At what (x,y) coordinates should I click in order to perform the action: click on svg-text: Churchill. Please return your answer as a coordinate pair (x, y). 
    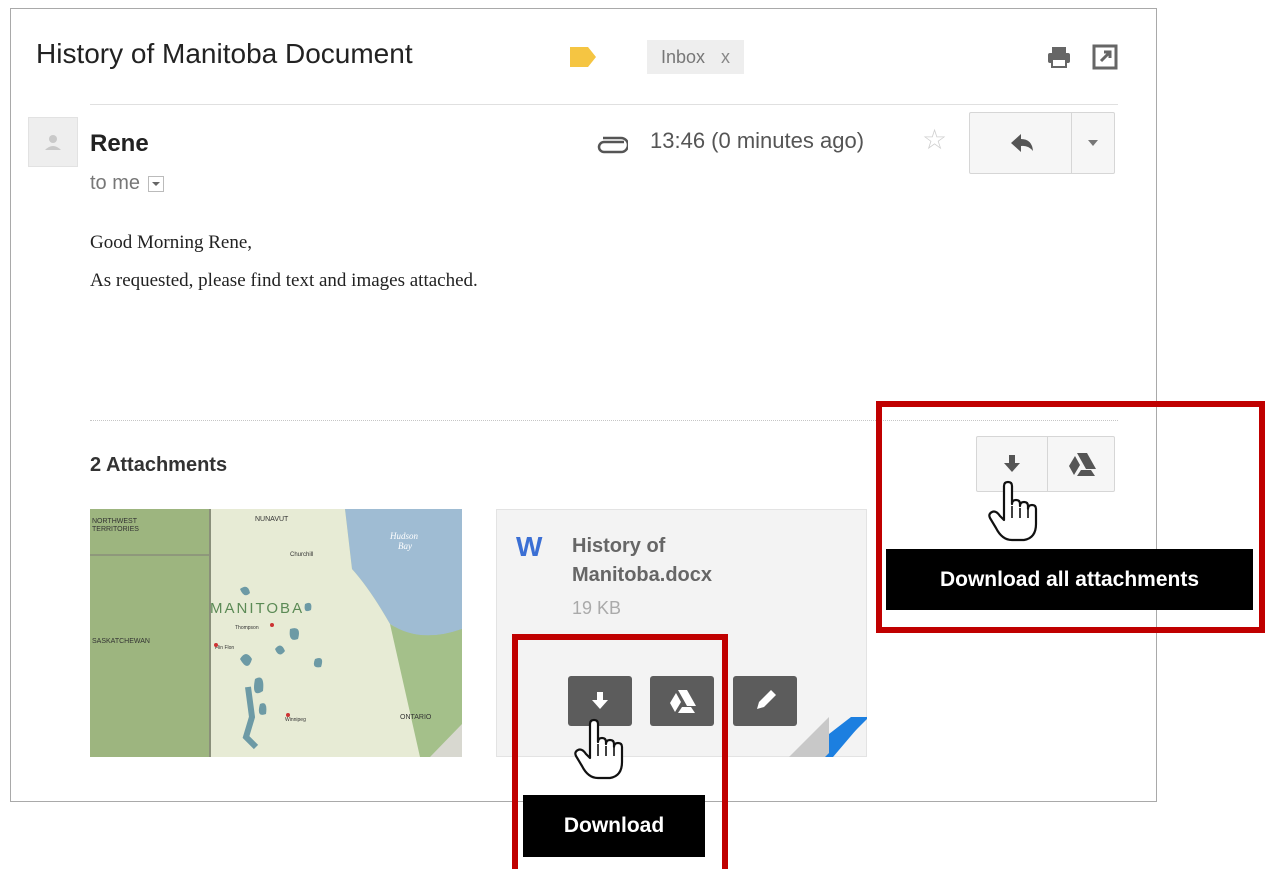
    Looking at the image, I should click on (301, 555).